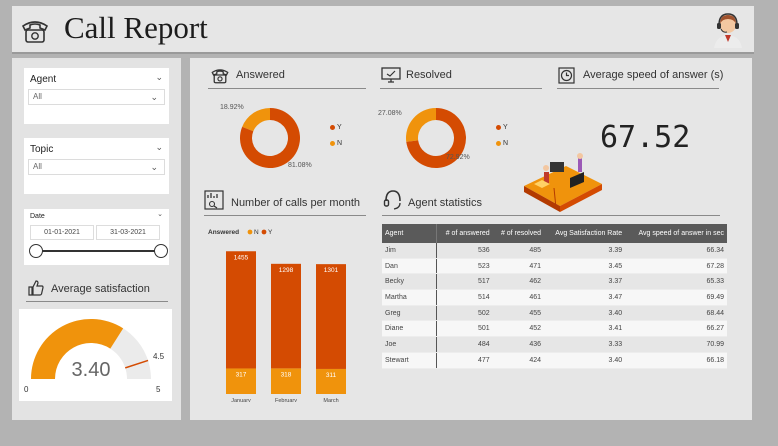 The height and width of the screenshot is (446, 778). What do you see at coordinates (409, 329) in the screenshot?
I see `agent-name-cell: Diane` at bounding box center [409, 329].